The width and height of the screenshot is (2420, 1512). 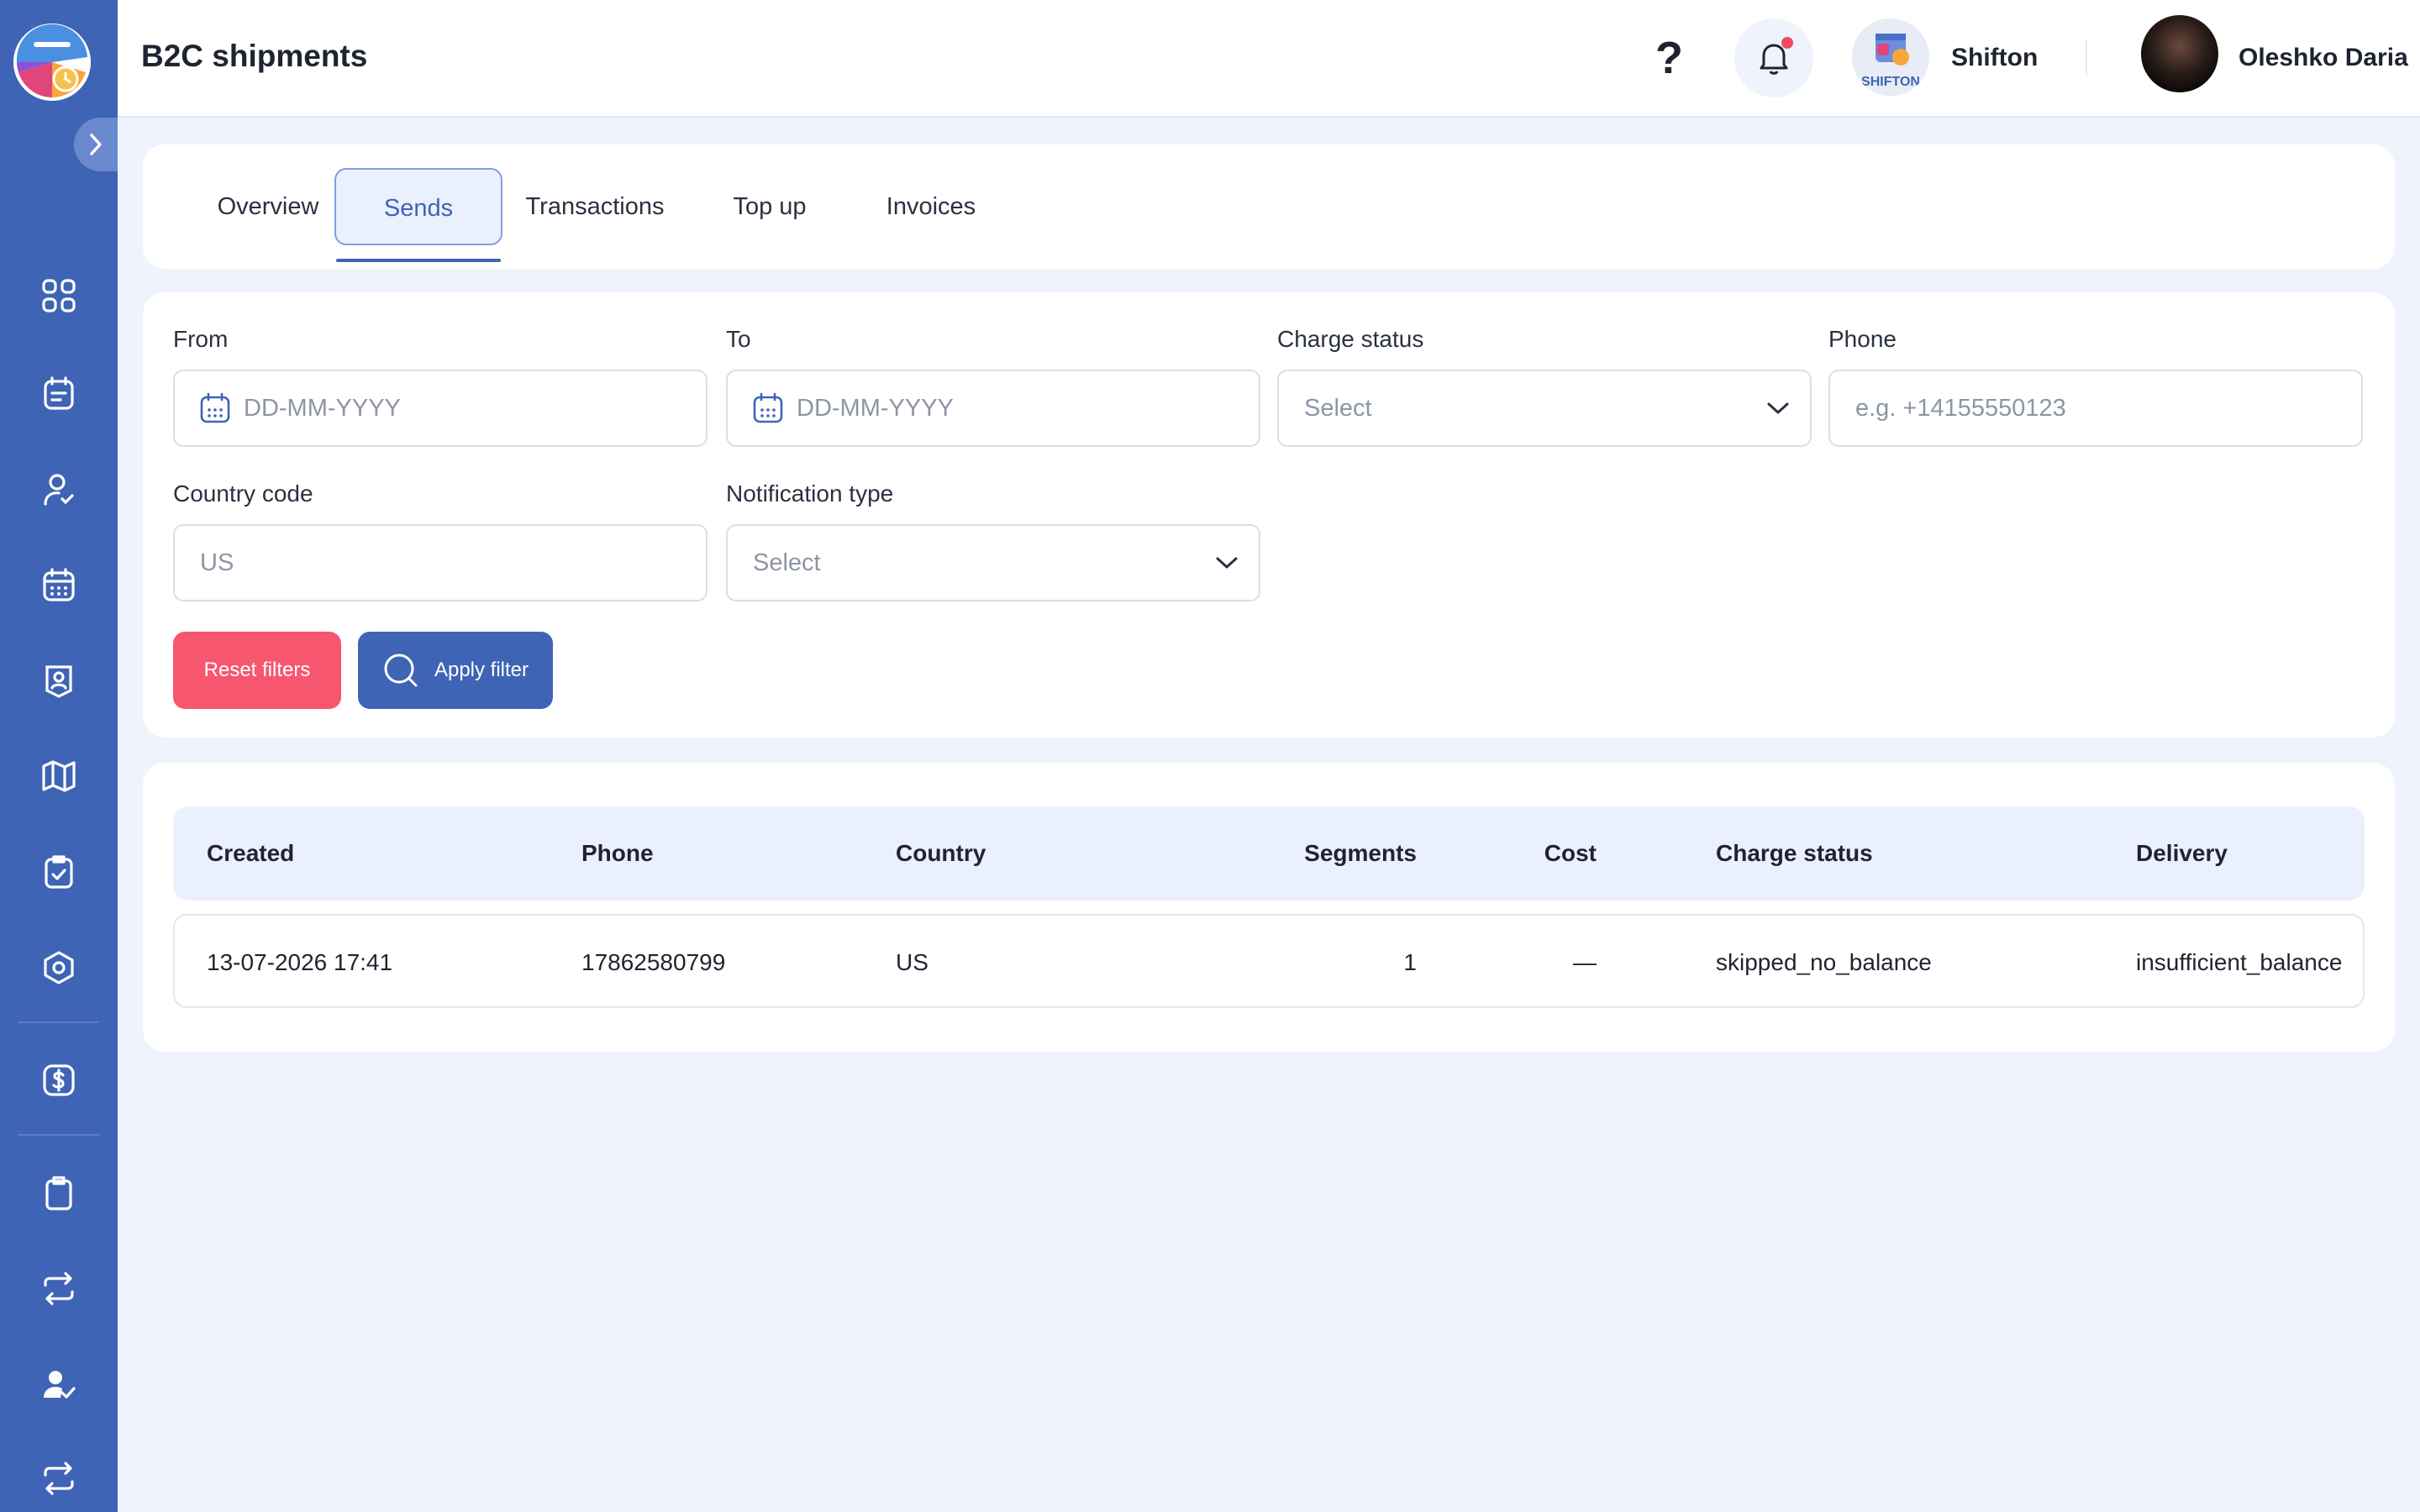 What do you see at coordinates (268, 206) in the screenshot?
I see `tab-overview: Overview` at bounding box center [268, 206].